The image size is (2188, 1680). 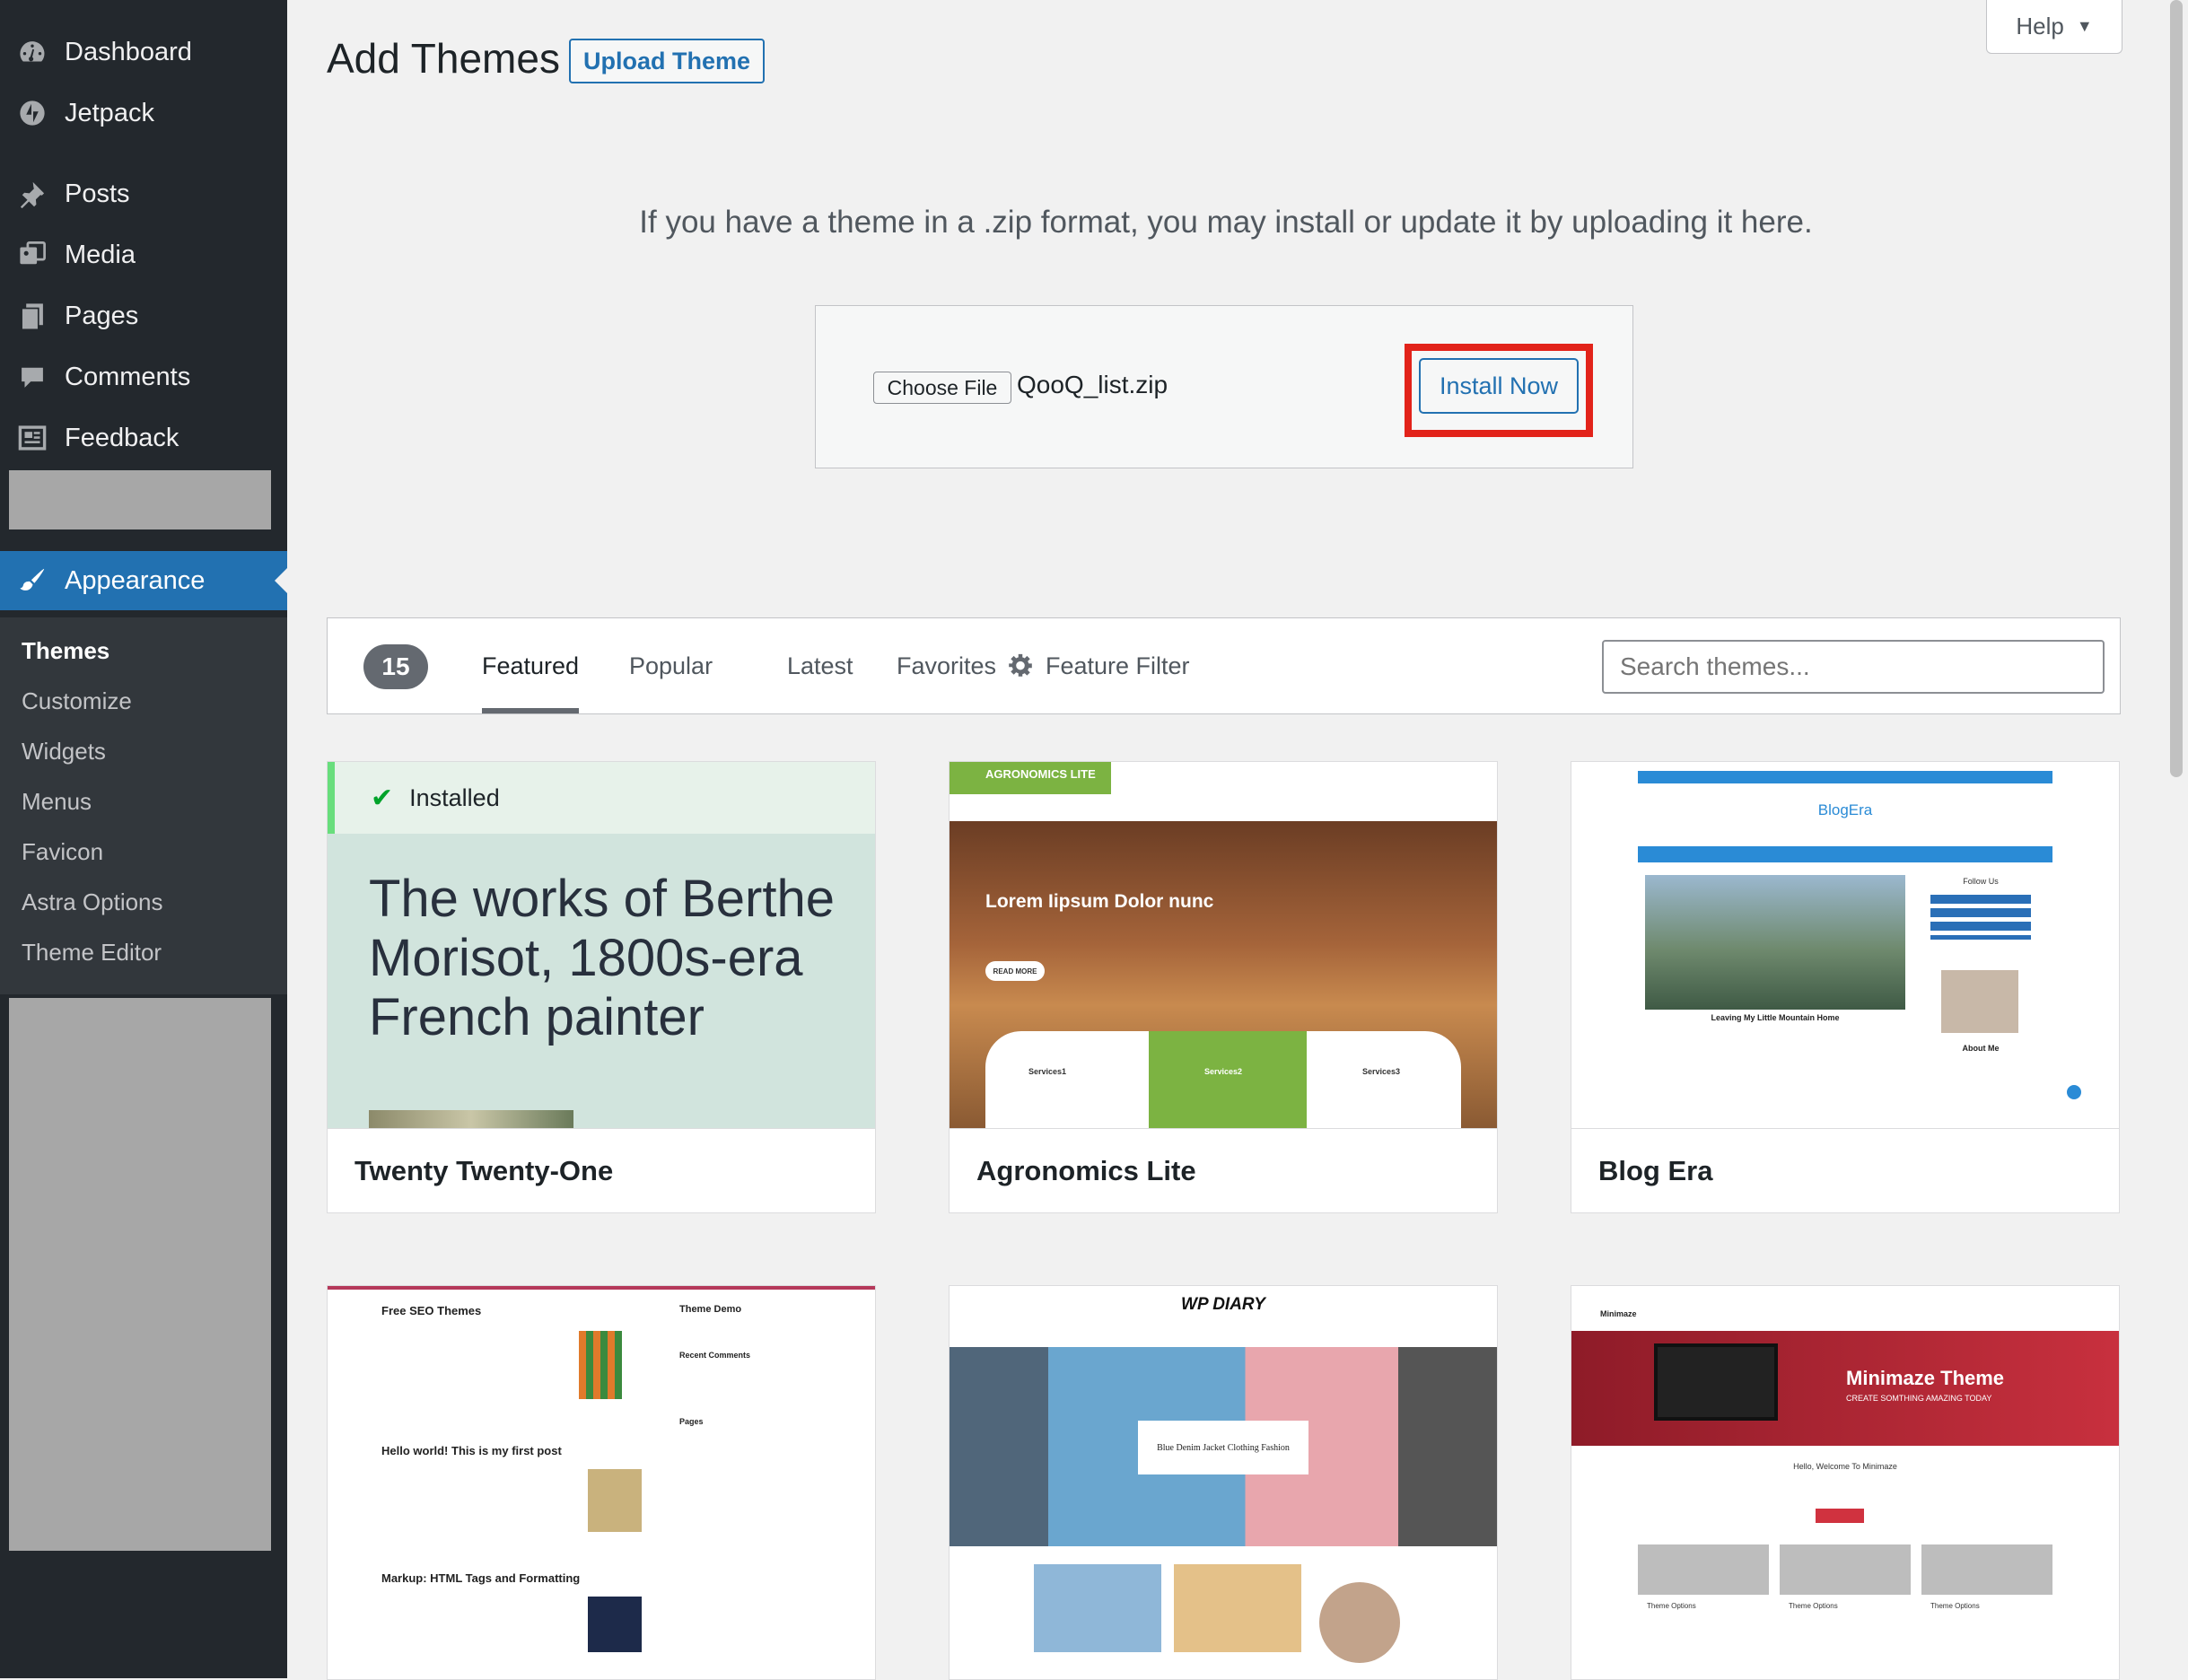 I want to click on submenu-item-favicon: Favicon, so click(x=62, y=852).